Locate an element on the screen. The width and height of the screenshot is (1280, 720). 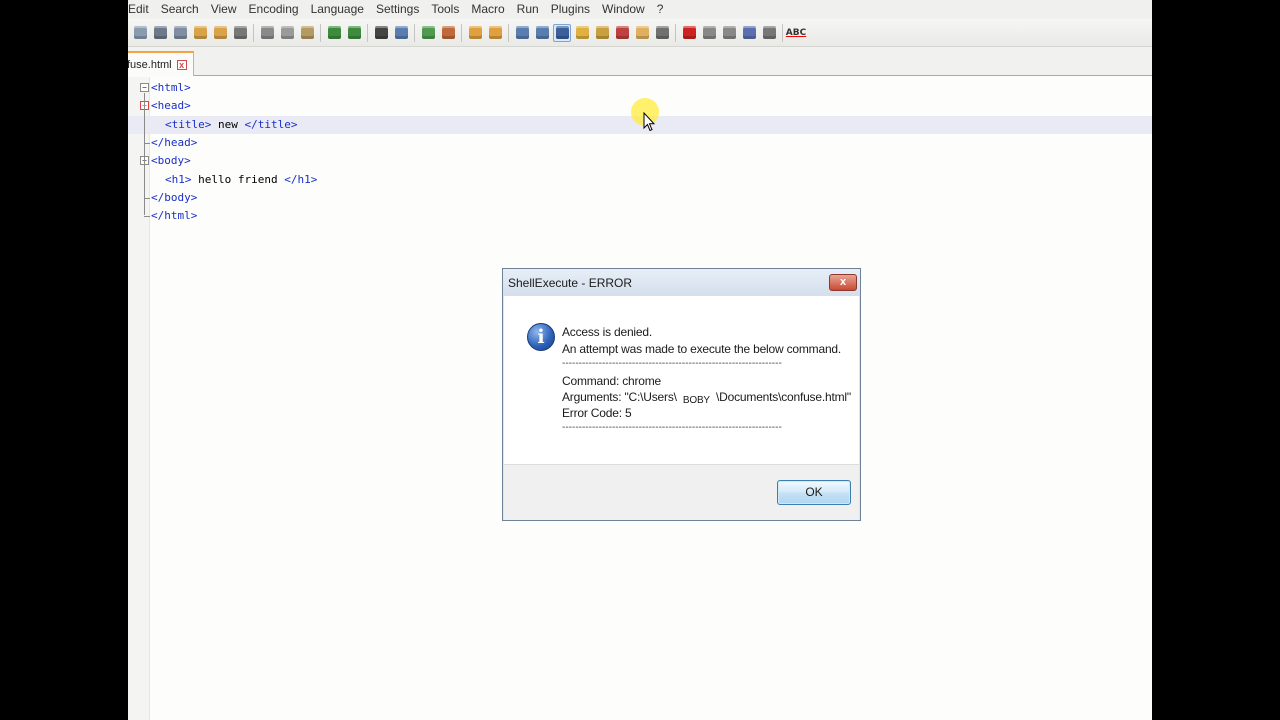
save-macro-icon is located at coordinates (769, 32).